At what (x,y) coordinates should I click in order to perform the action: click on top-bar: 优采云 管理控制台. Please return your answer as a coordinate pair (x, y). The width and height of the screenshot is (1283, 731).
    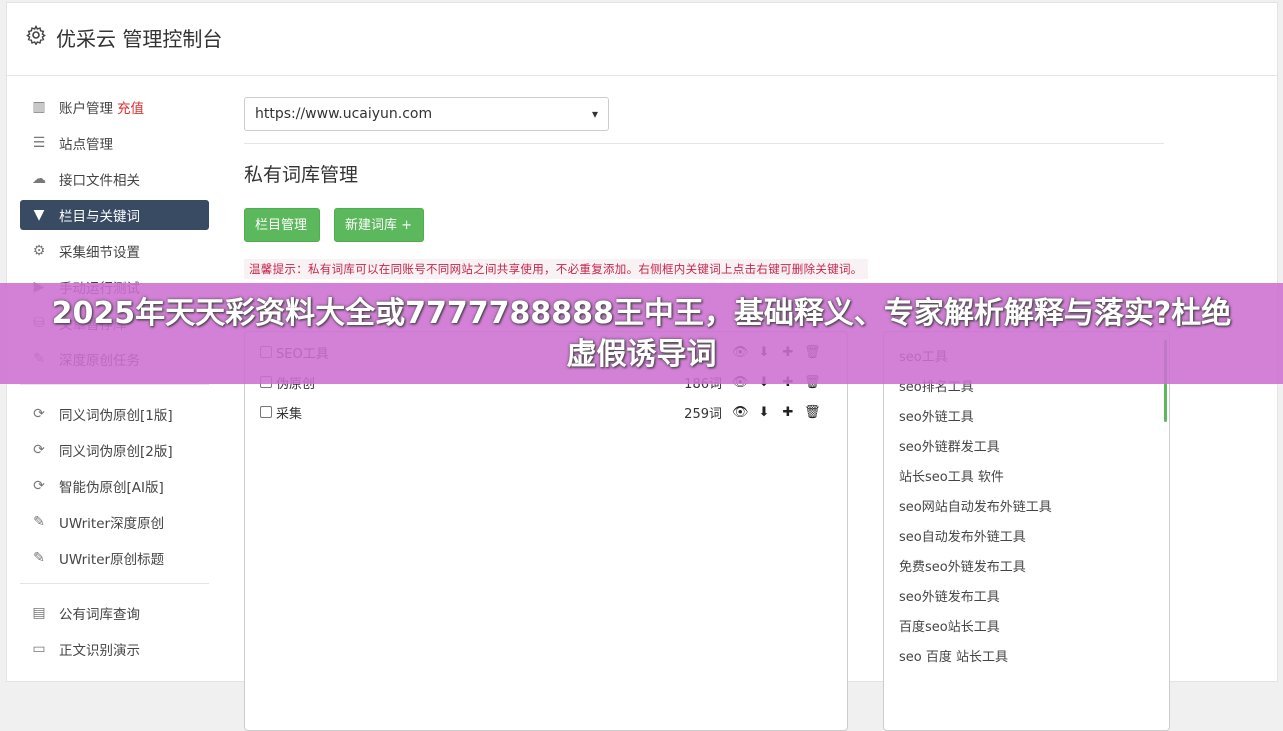
    Looking at the image, I should click on (642, 39).